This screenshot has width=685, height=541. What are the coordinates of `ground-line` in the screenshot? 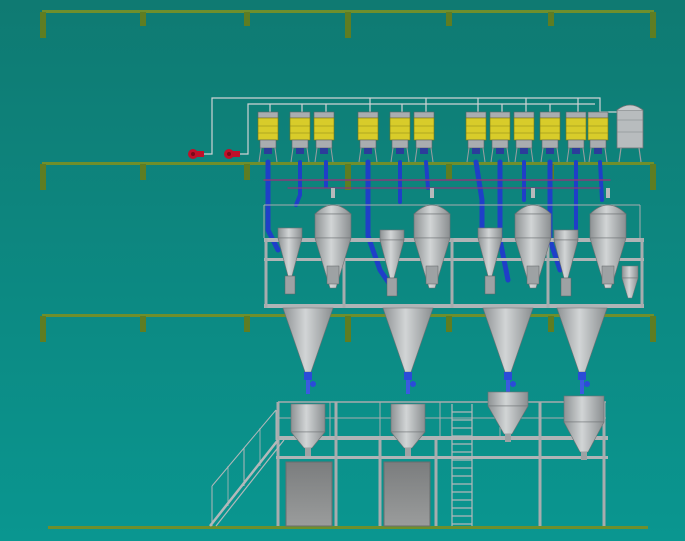 It's located at (348, 527).